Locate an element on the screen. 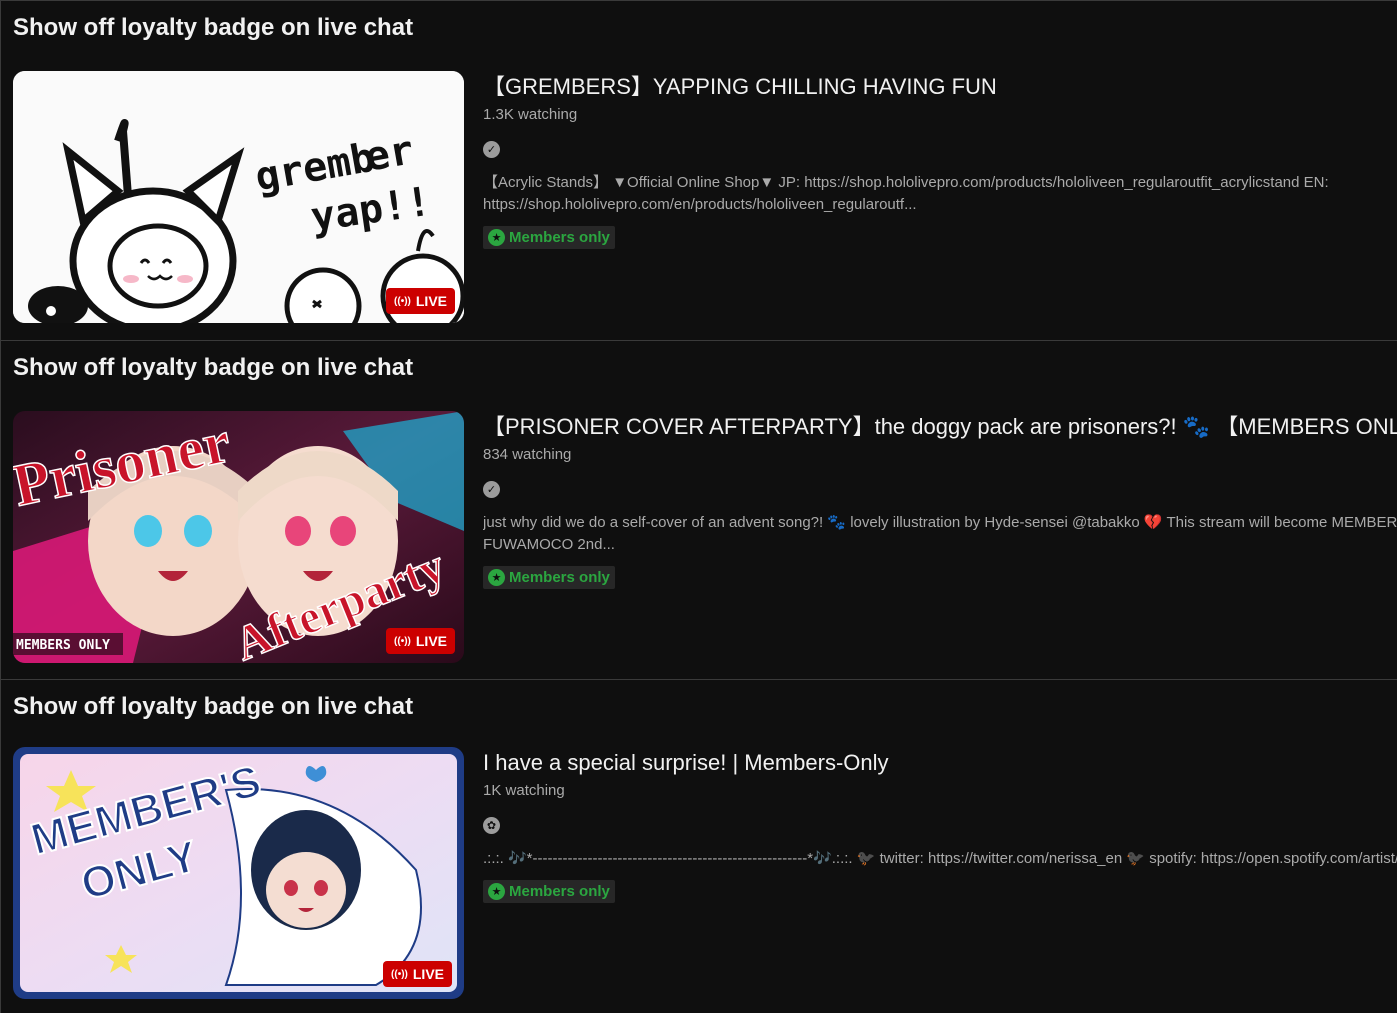 This screenshot has height=1013, width=1397. view-count: 1.3K watching is located at coordinates (530, 114).